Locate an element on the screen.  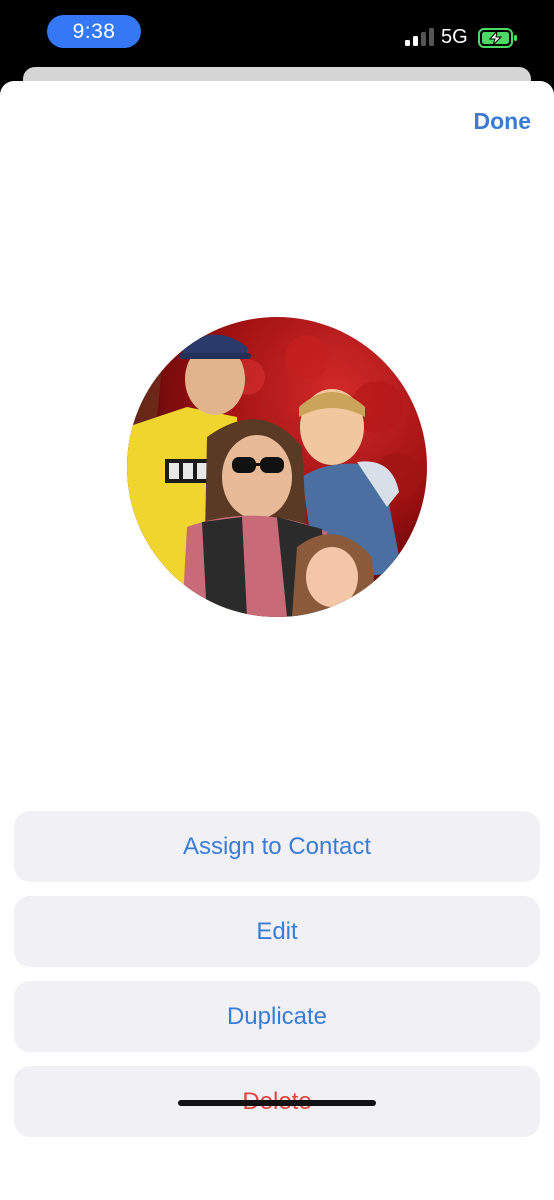
status-bar: 9:38 5G is located at coordinates (277, 32).